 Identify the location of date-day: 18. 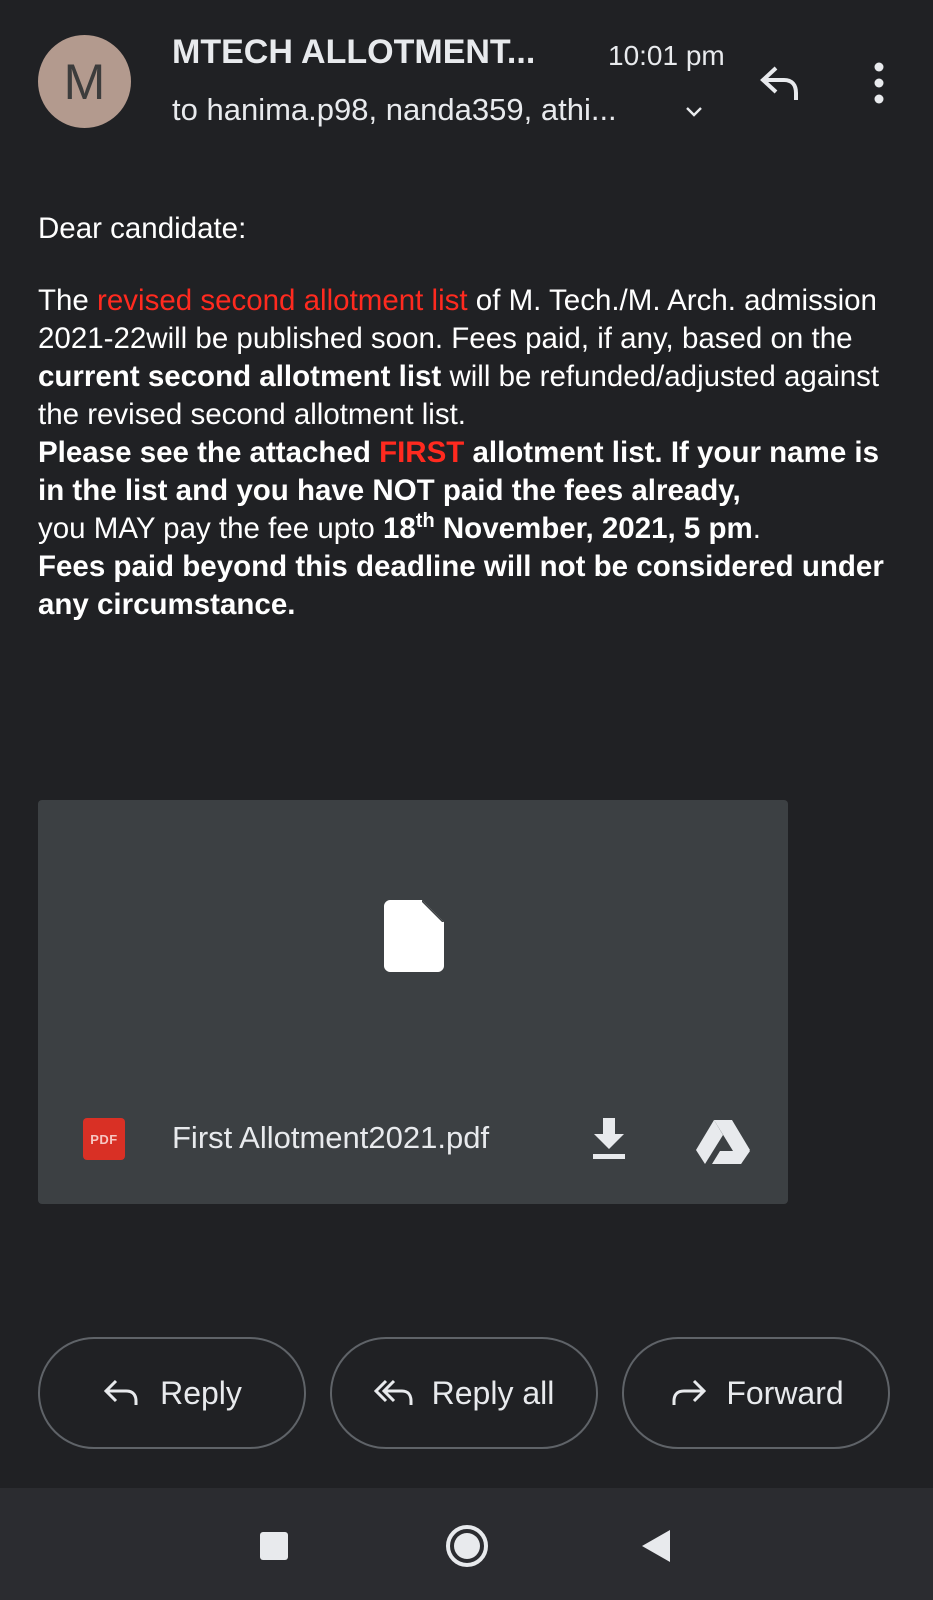
(399, 528).